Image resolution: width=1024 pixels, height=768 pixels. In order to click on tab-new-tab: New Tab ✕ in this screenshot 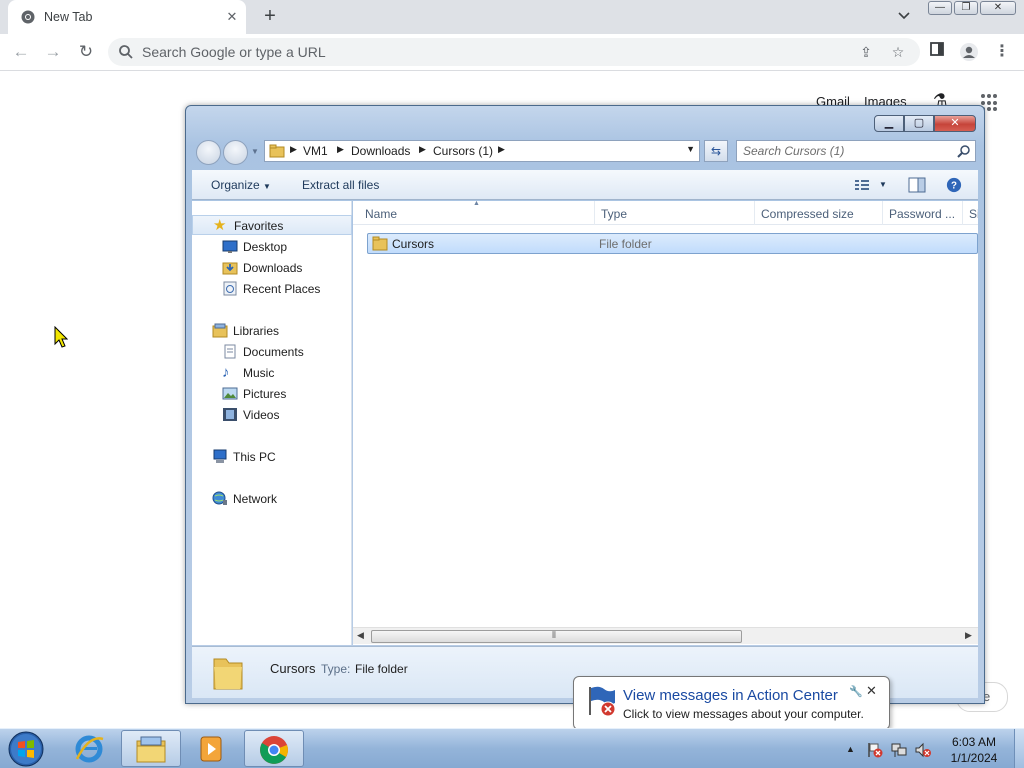, I will do `click(127, 17)`.